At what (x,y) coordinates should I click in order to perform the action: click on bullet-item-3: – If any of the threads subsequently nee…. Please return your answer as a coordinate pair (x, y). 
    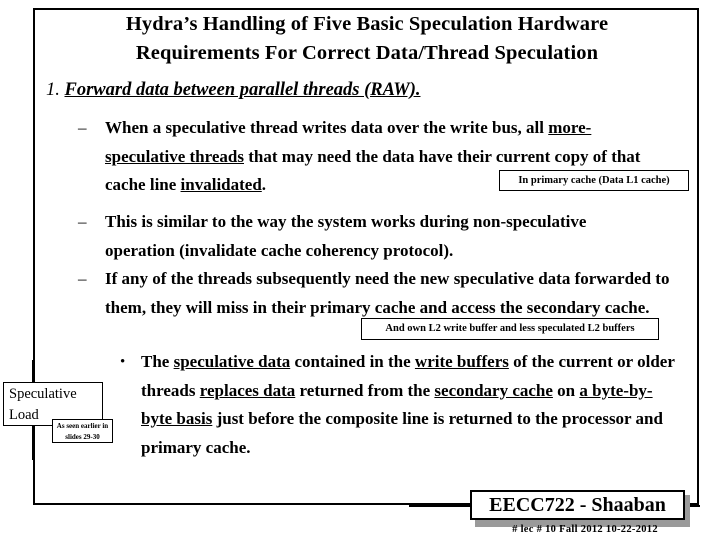
    Looking at the image, I should click on (378, 293).